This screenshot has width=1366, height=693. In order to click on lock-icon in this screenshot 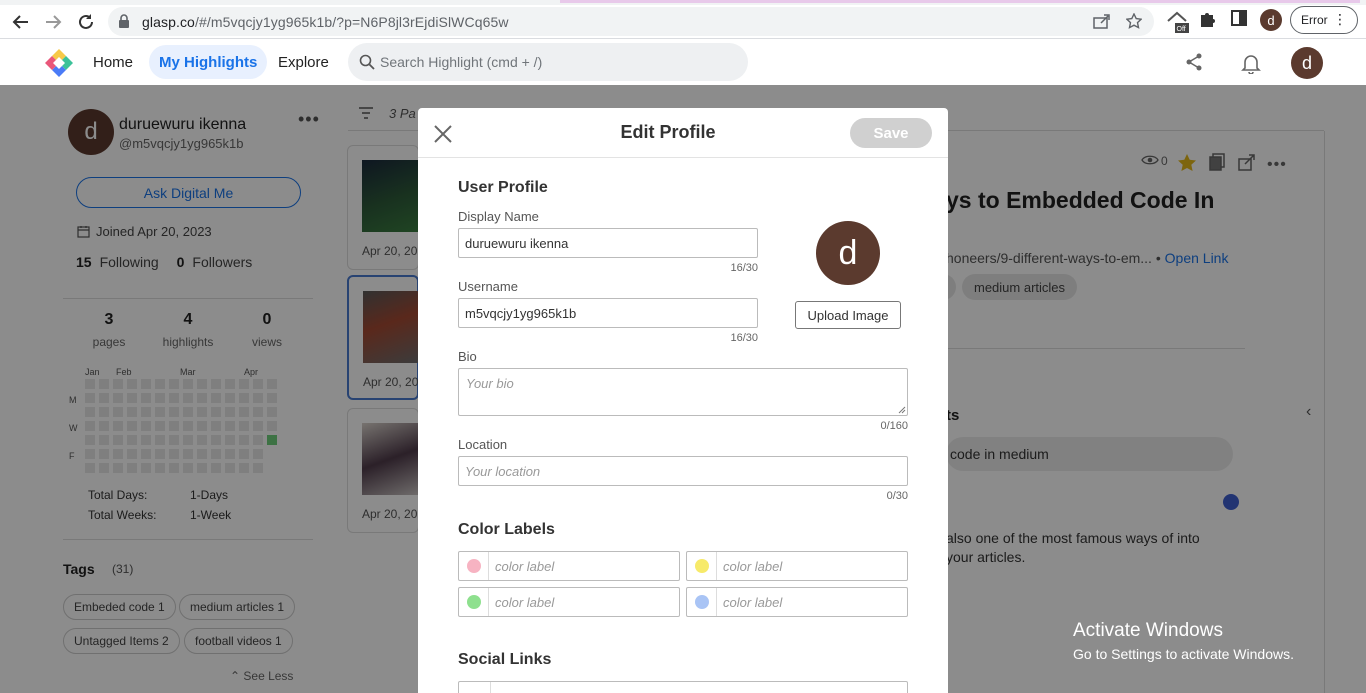, I will do `click(124, 23)`.